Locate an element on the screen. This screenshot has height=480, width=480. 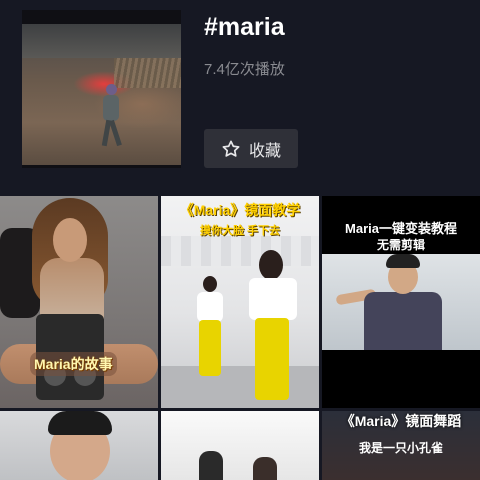
play-count: 7.4亿次播放 is located at coordinates (244, 69).